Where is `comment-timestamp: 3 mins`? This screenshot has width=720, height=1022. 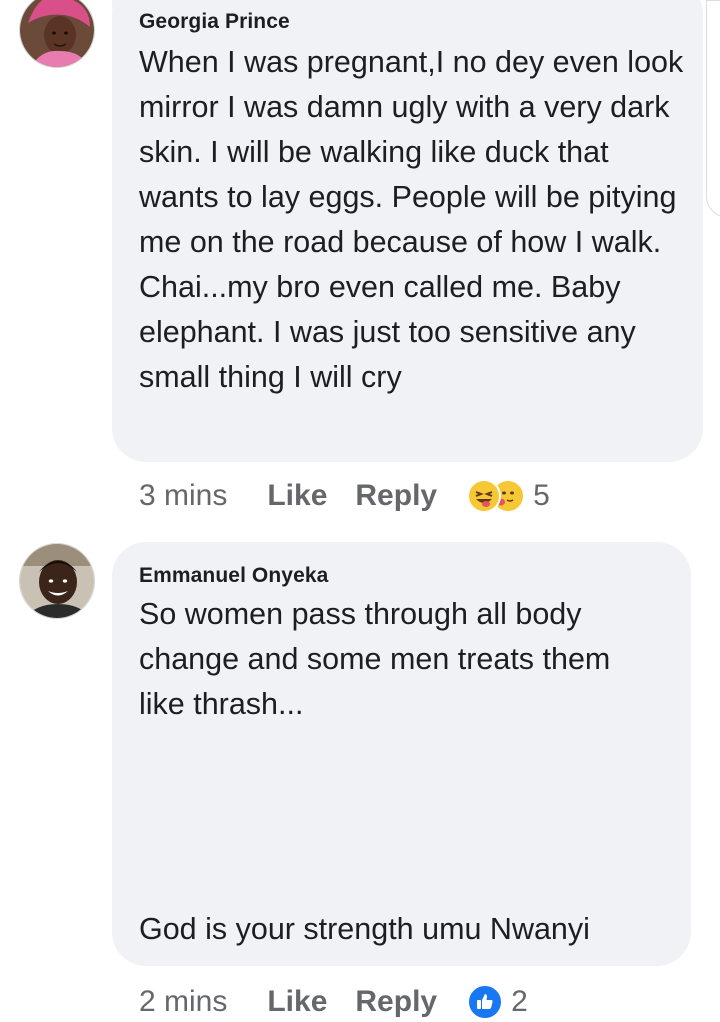
comment-timestamp: 3 mins is located at coordinates (183, 496).